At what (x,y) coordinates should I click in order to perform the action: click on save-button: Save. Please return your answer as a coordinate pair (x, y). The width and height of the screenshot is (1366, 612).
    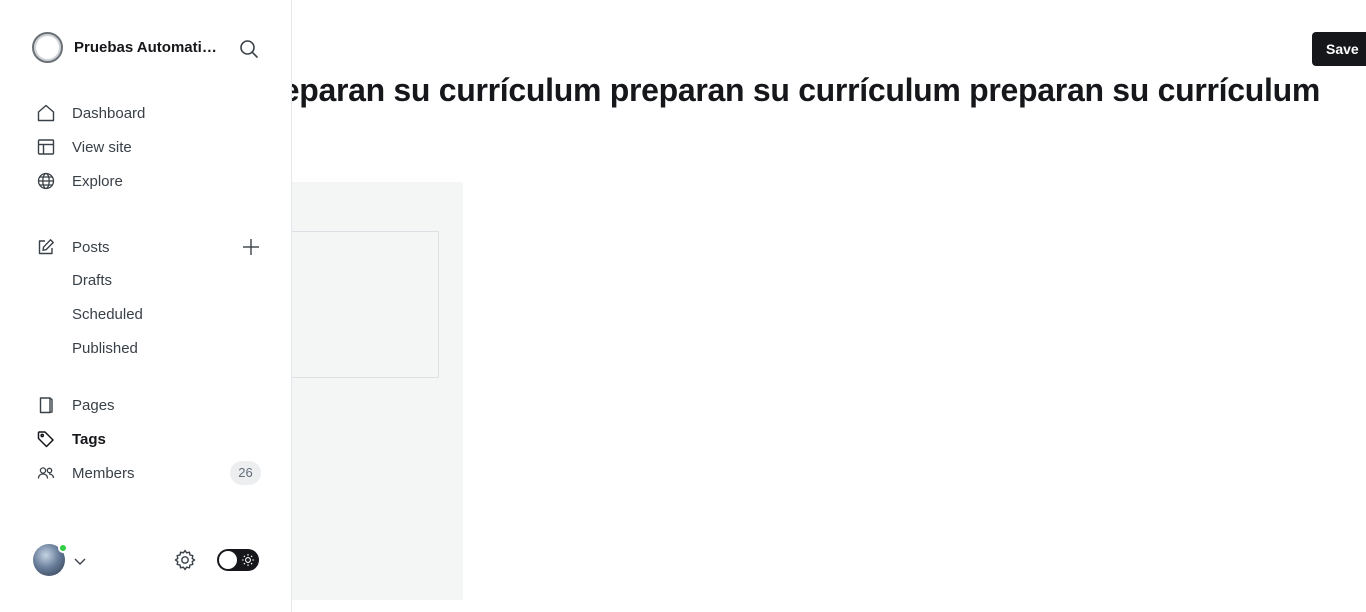
    Looking at the image, I should click on (1339, 49).